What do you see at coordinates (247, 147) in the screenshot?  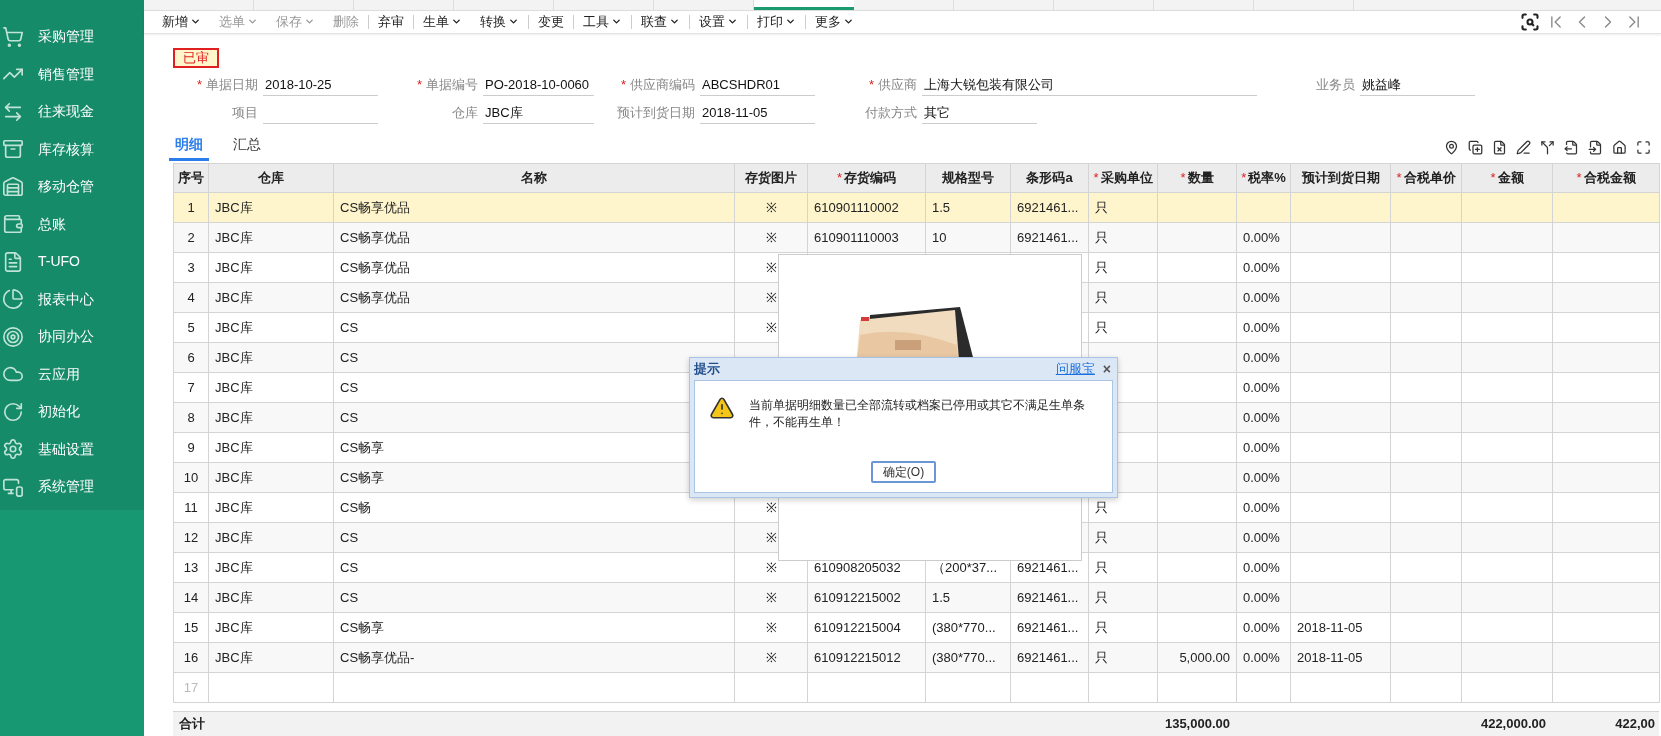 I see `detail-tab: 汇总` at bounding box center [247, 147].